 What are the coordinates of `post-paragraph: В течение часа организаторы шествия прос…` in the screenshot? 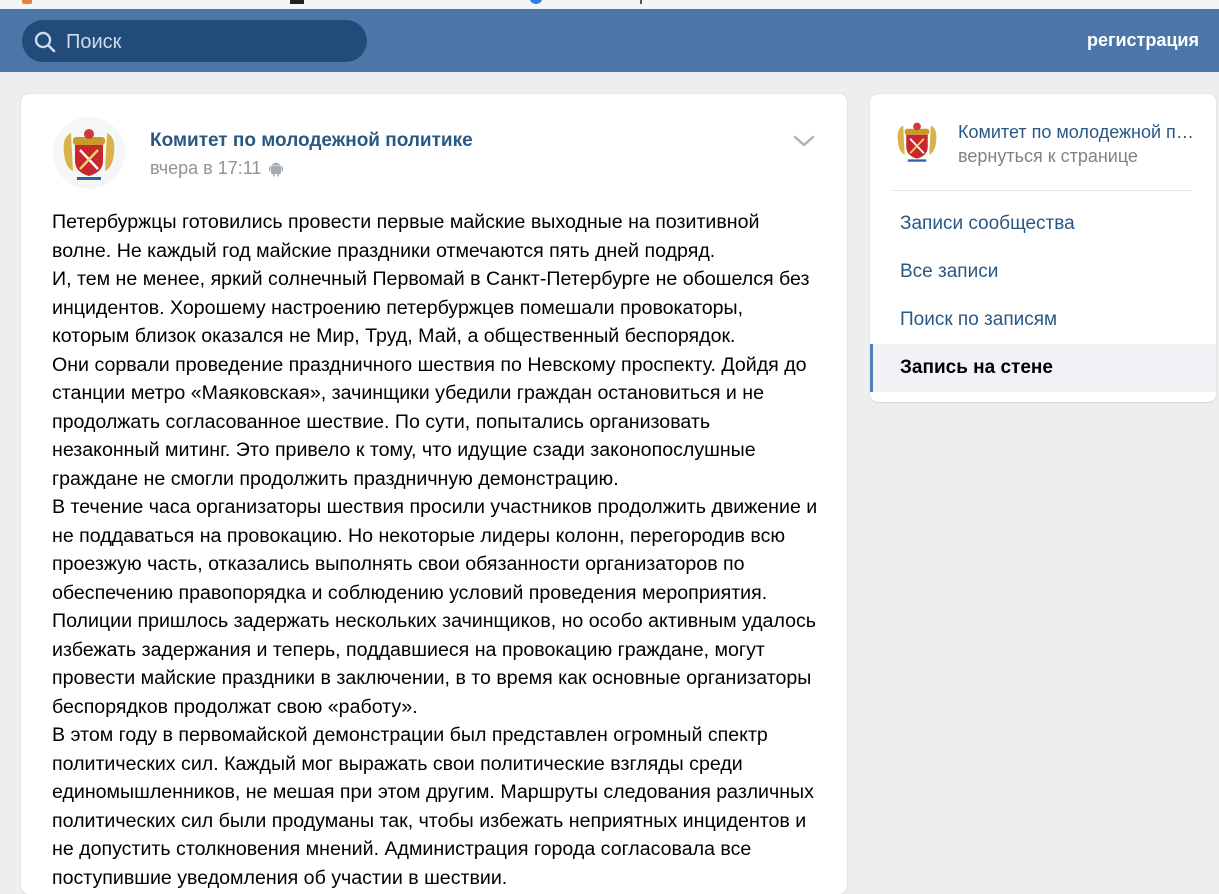 It's located at (435, 550).